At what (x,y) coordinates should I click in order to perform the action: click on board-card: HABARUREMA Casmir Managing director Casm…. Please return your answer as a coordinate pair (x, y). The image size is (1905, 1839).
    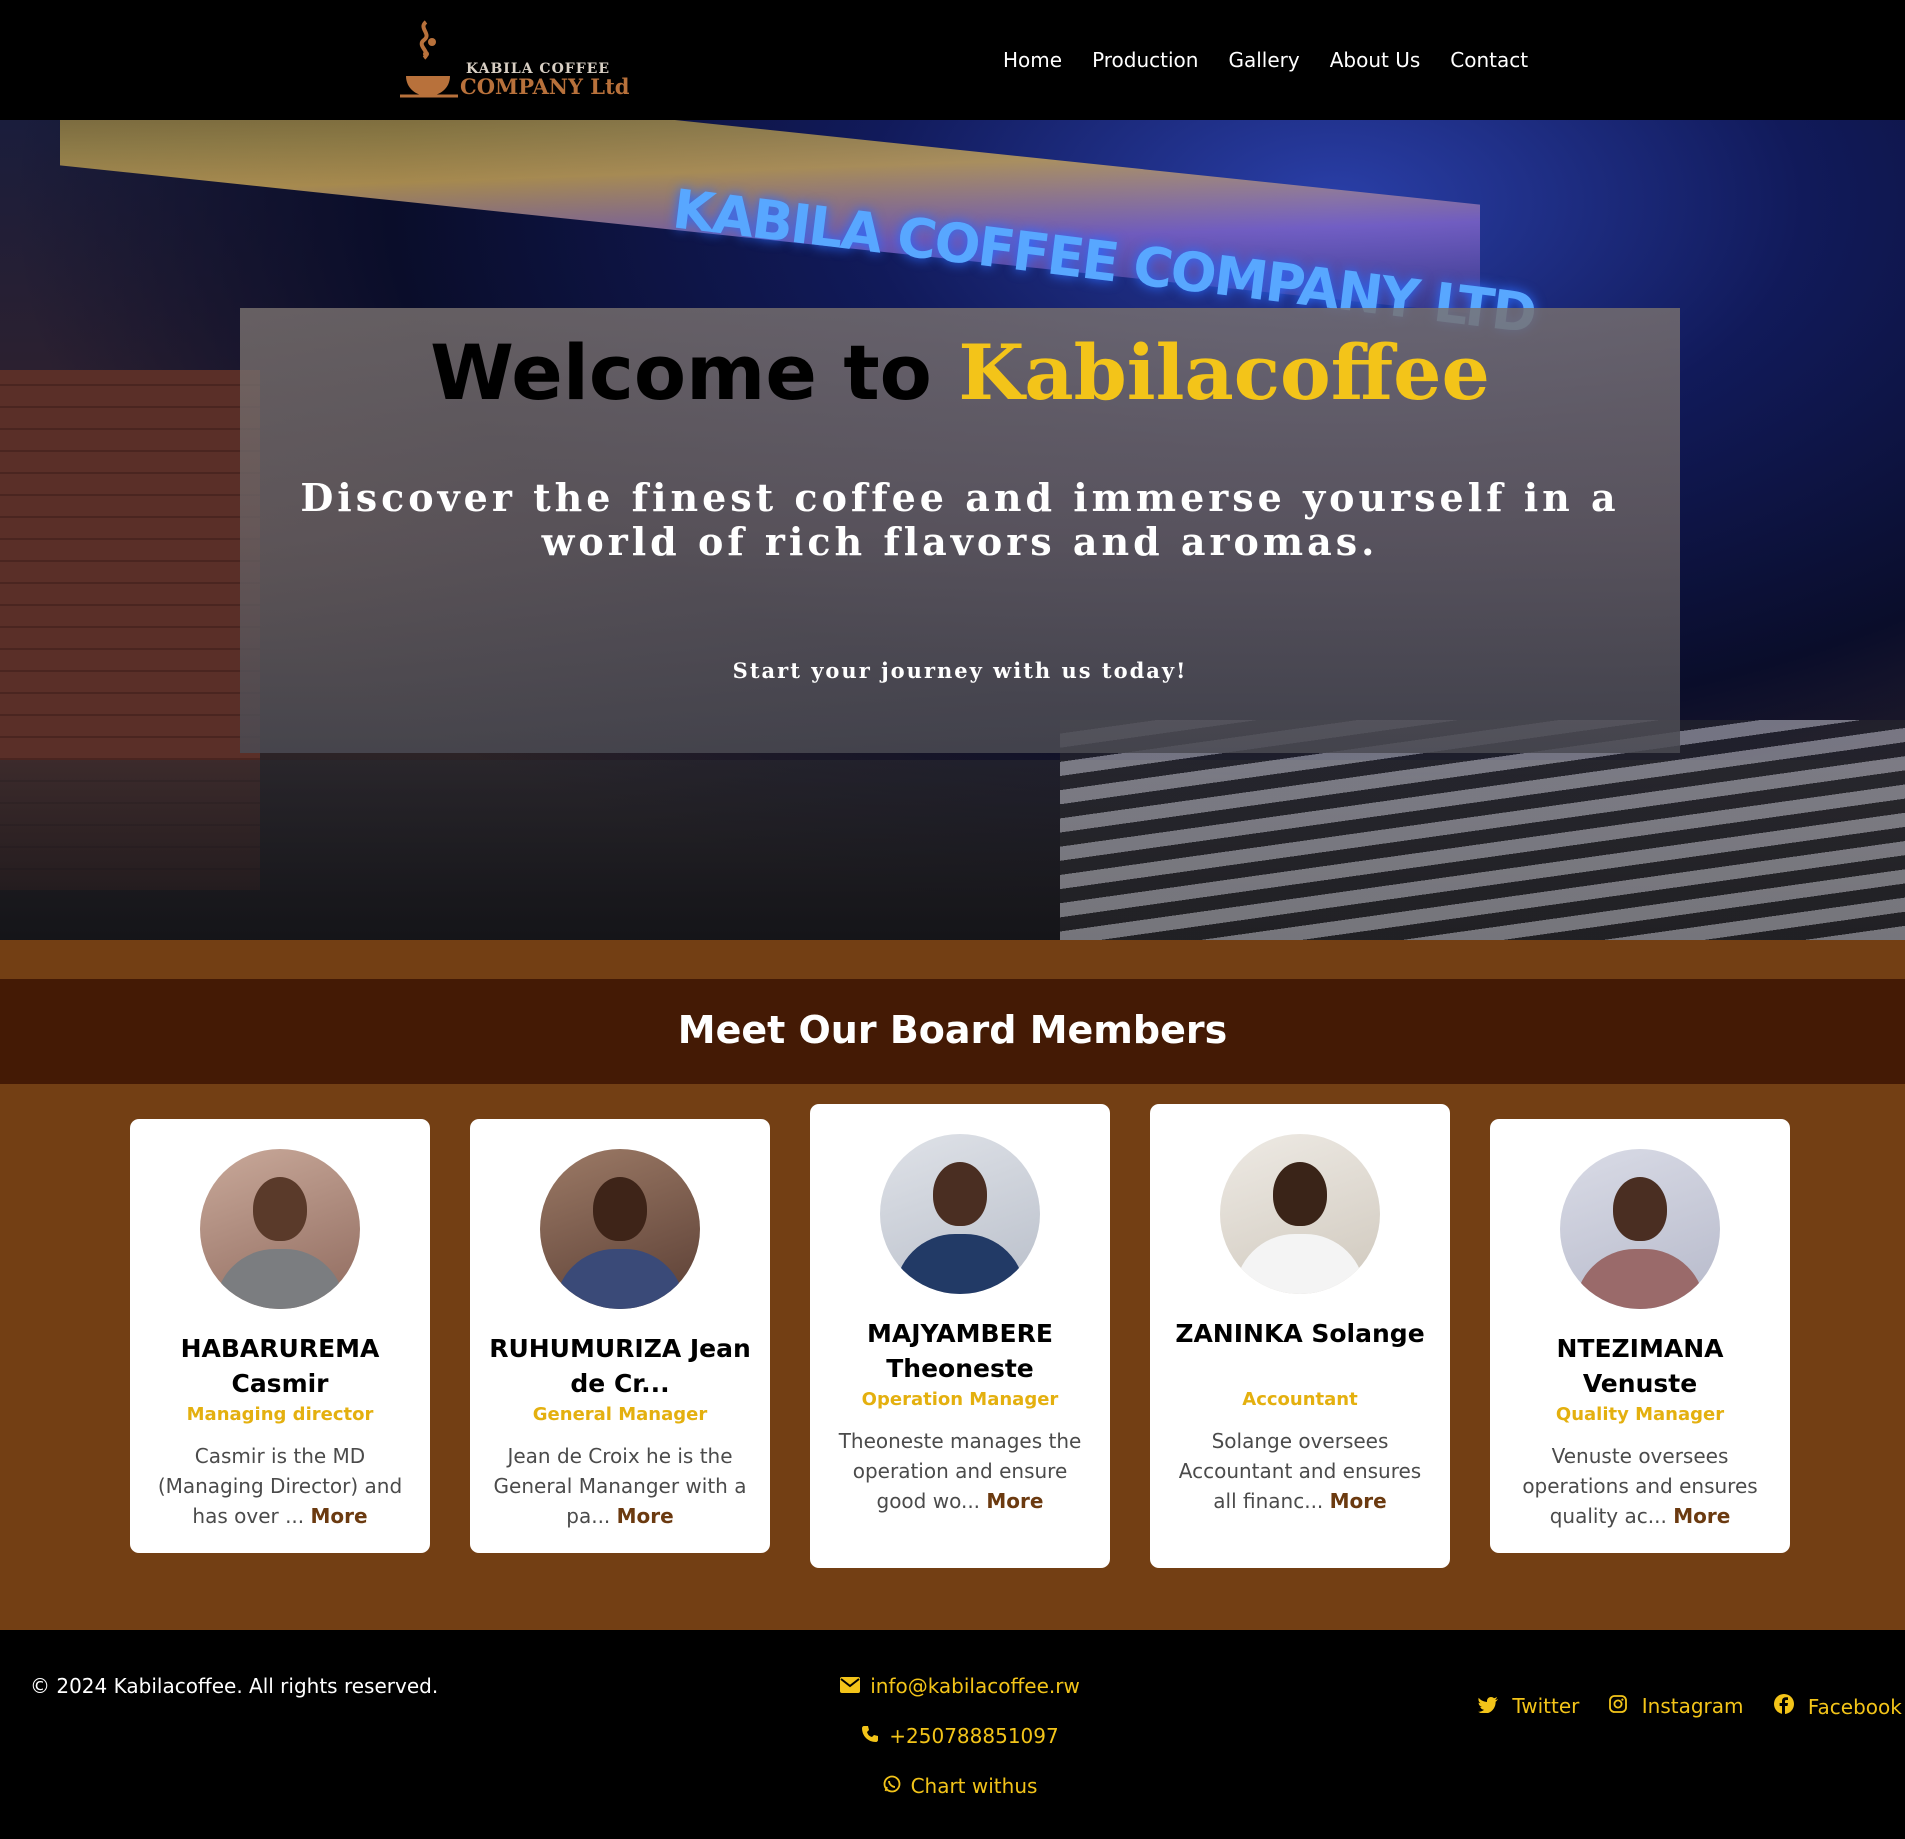
    Looking at the image, I should click on (280, 1336).